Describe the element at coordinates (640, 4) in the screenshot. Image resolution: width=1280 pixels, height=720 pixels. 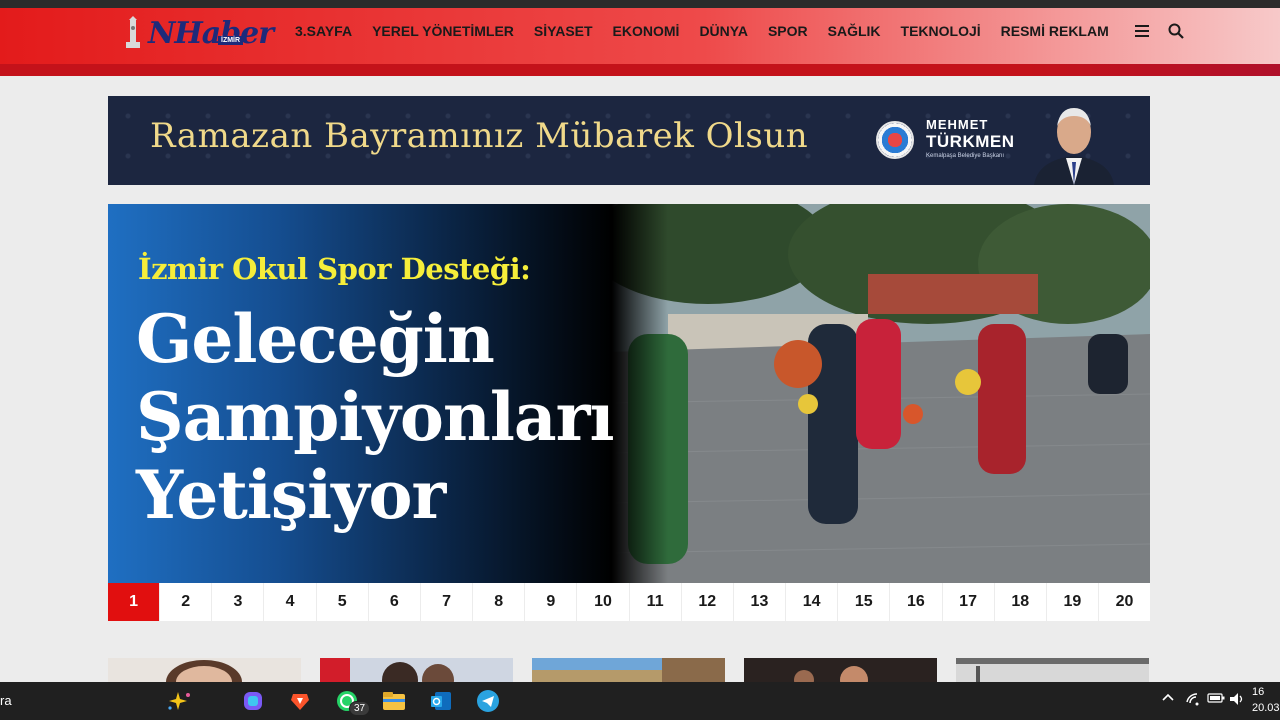
I see `top-strip` at that location.